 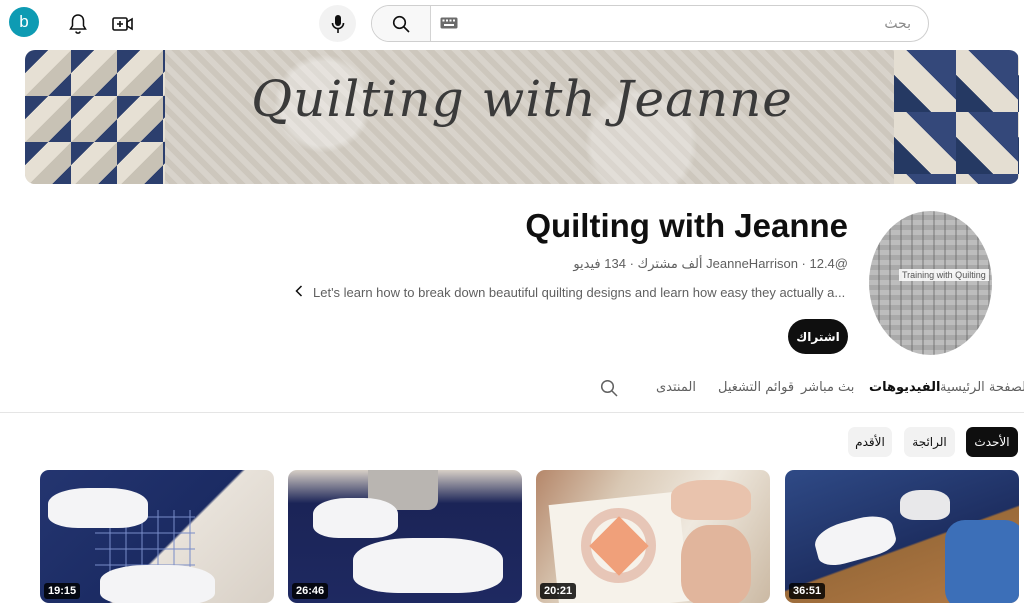 What do you see at coordinates (299, 292) in the screenshot?
I see `chevron-left-icon` at bounding box center [299, 292].